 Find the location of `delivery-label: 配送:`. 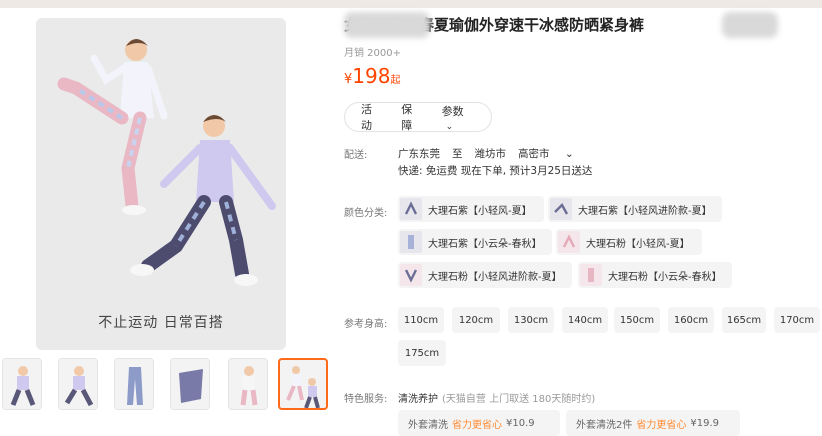

delivery-label: 配送: is located at coordinates (356, 155).